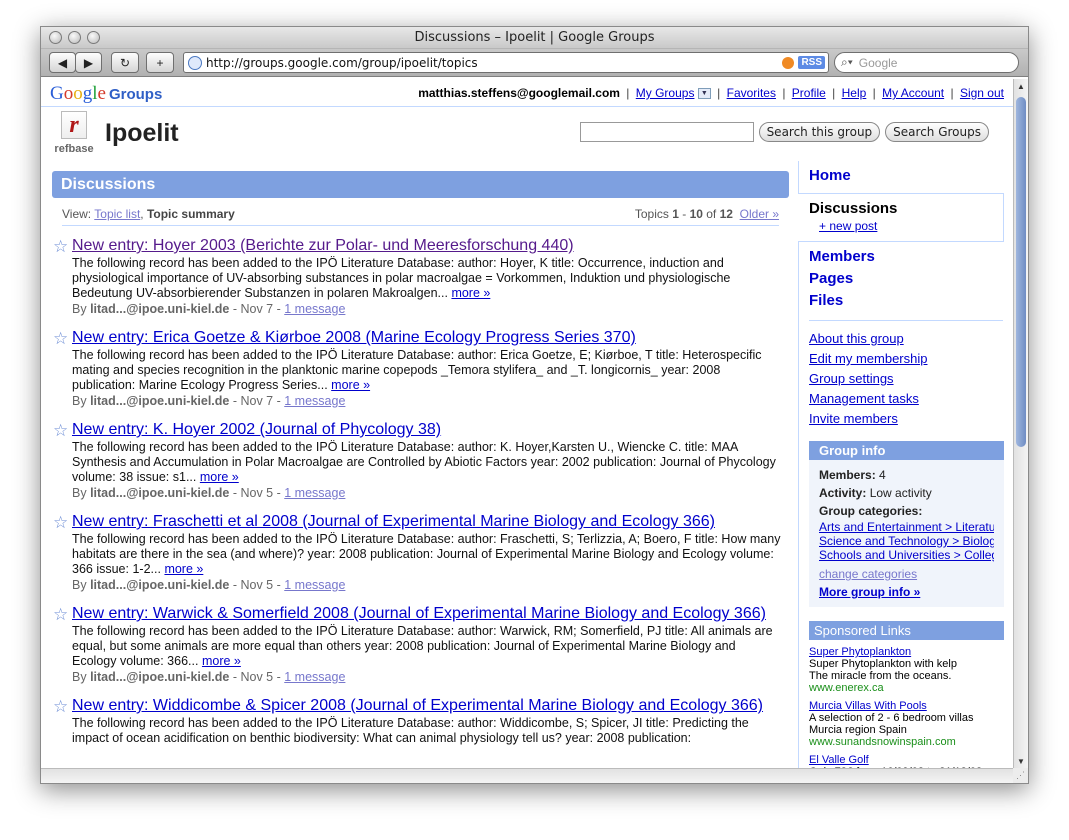 The image size is (1069, 840). Describe the element at coordinates (759, 214) in the screenshot. I see `older-link: Older »` at that location.